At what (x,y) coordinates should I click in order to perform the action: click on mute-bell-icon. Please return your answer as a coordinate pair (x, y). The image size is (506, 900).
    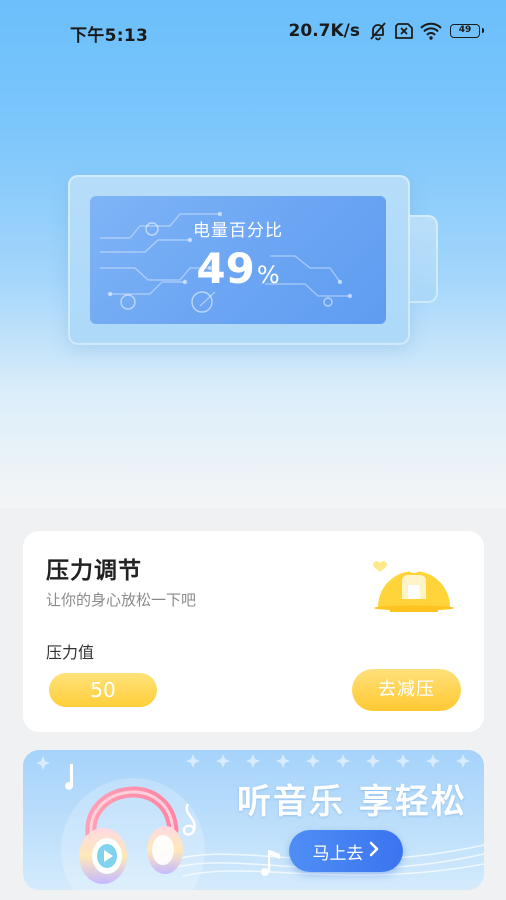
    Looking at the image, I should click on (378, 31).